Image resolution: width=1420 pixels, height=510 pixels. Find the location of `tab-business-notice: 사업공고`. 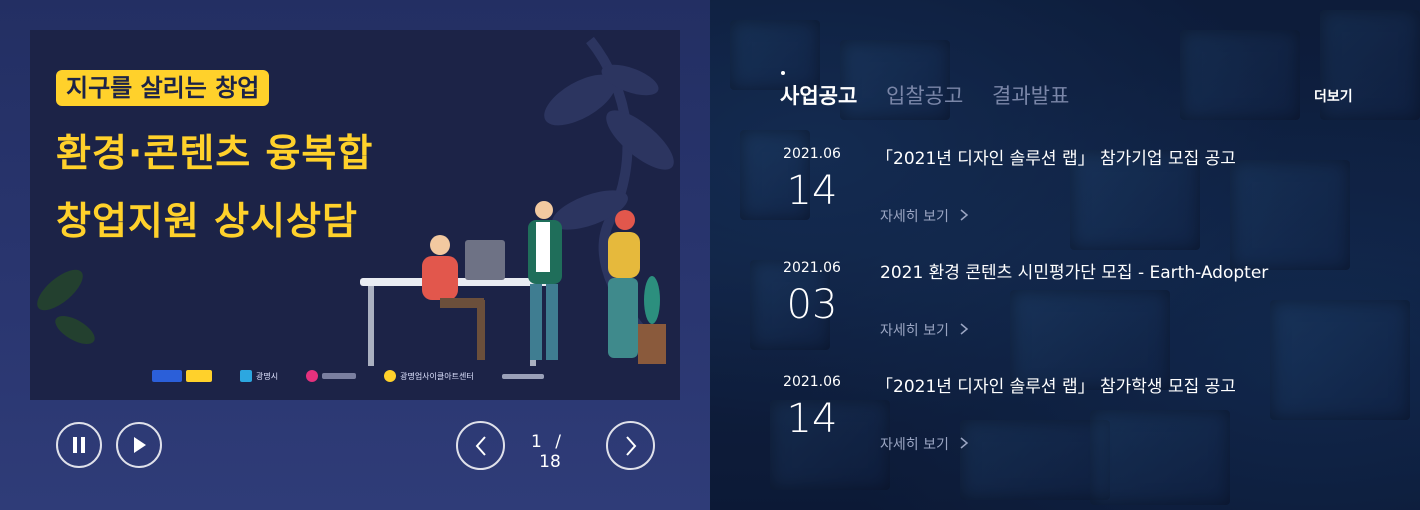

tab-business-notice: 사업공고 is located at coordinates (818, 95).